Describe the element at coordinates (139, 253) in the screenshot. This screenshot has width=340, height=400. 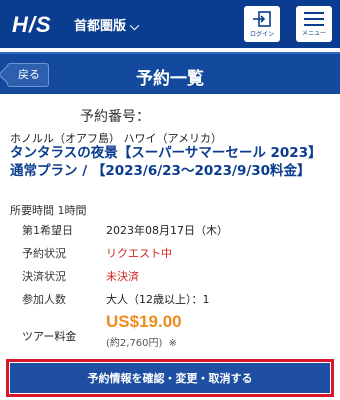
I see `status-badge: リクエスト中` at that location.